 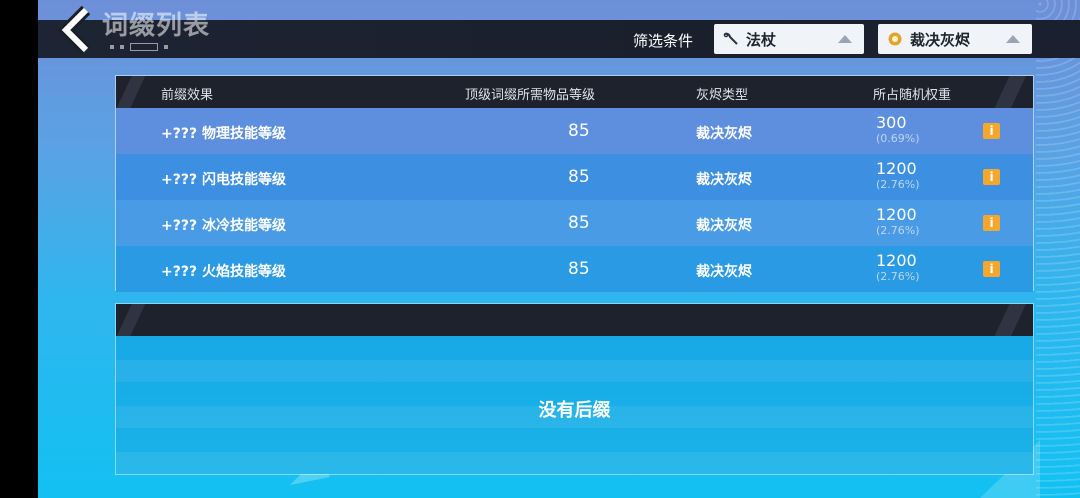 What do you see at coordinates (663, 41) in the screenshot?
I see `filter-label: 筛选条件` at bounding box center [663, 41].